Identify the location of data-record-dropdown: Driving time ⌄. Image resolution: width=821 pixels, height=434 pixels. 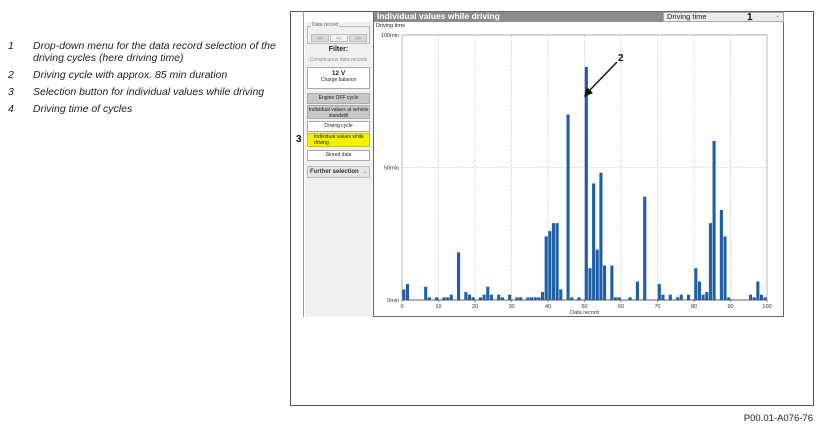
(723, 17).